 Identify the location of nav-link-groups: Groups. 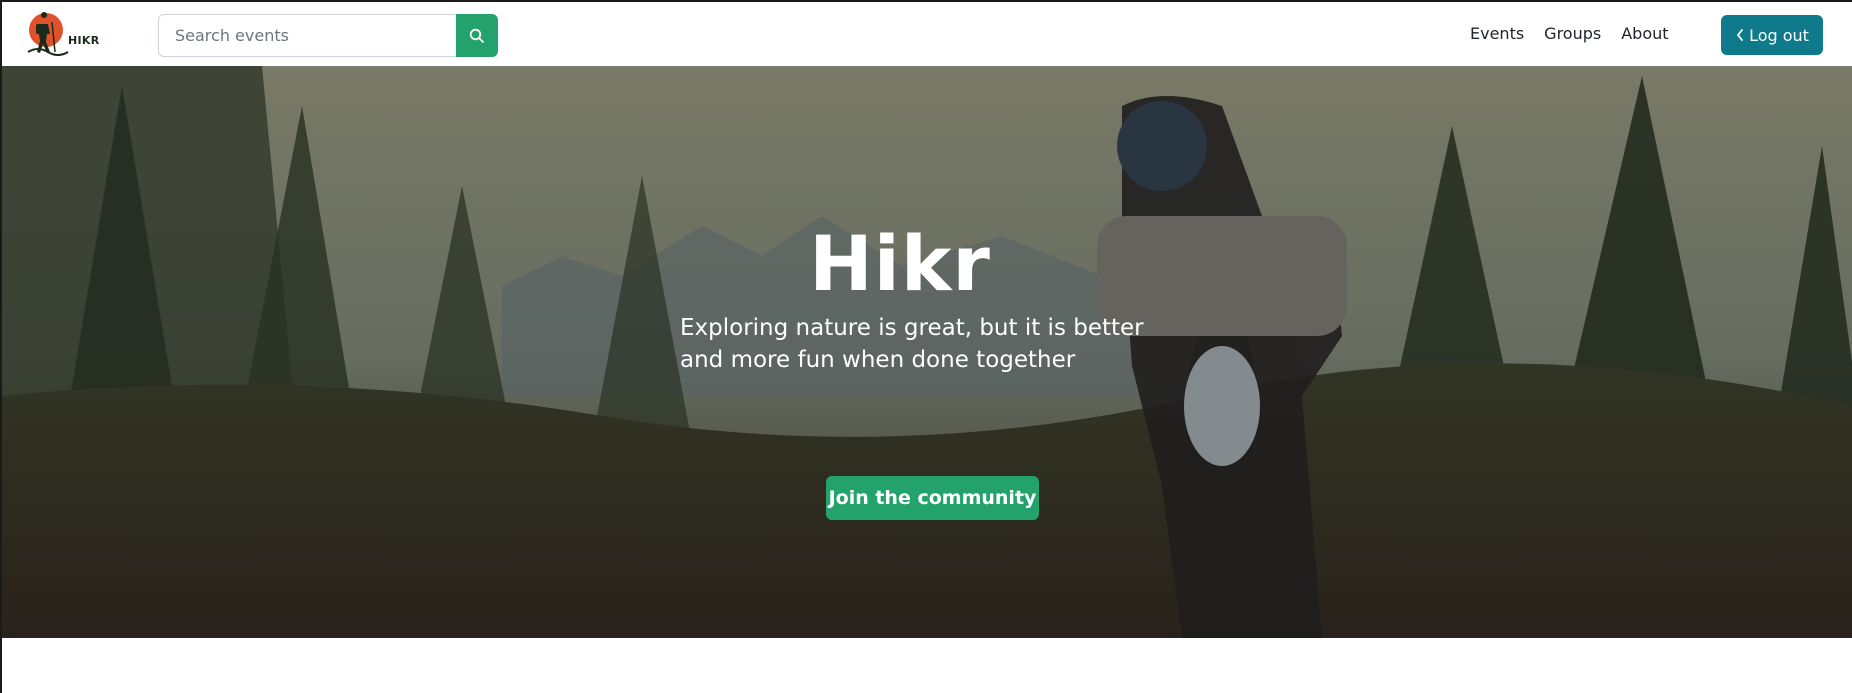
(1572, 33).